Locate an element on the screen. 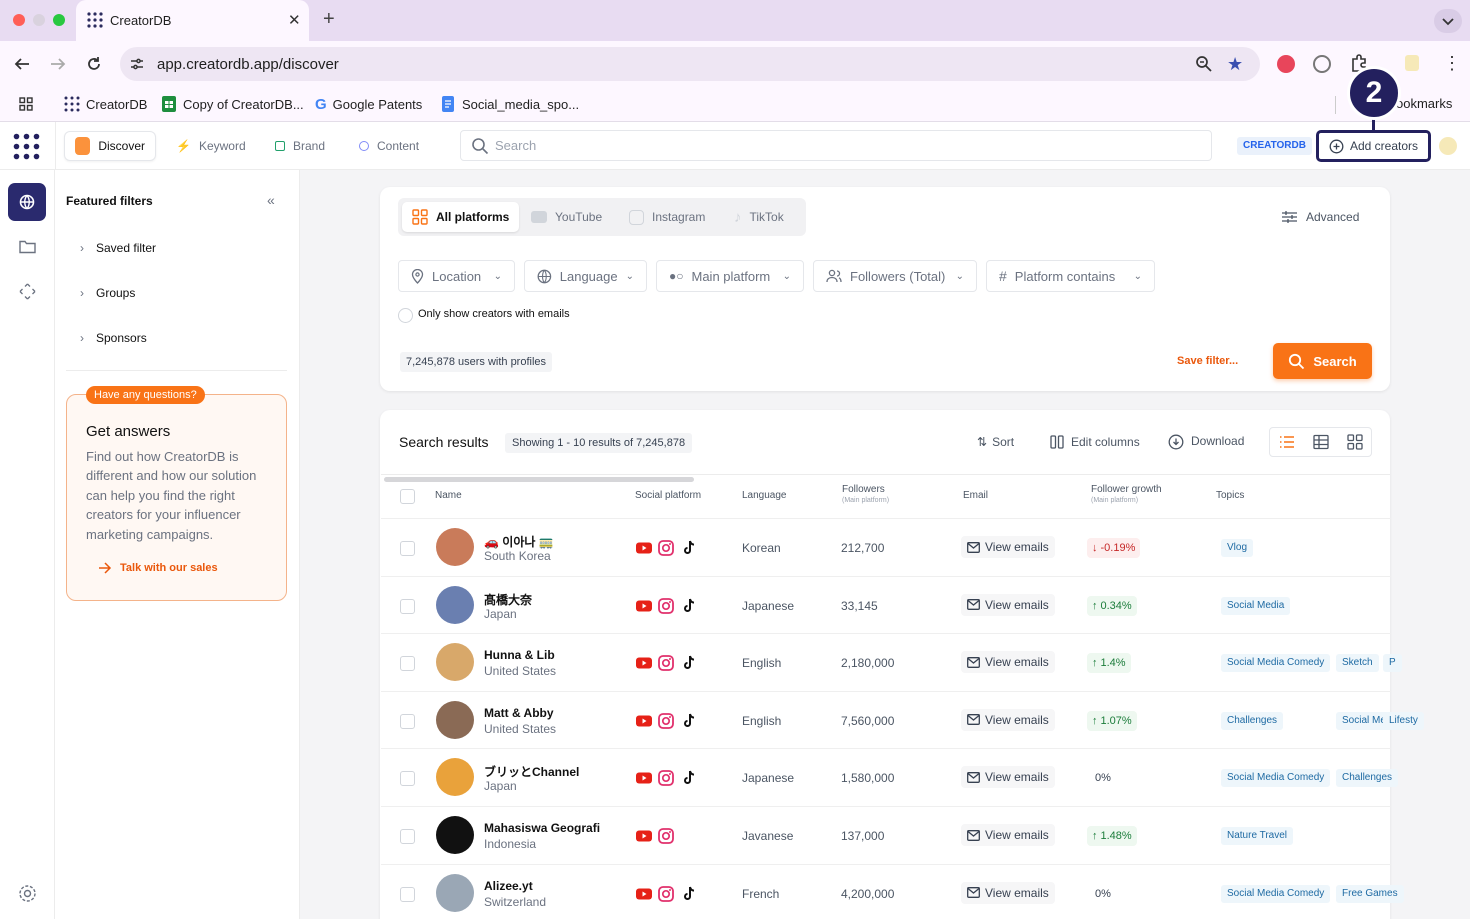 This screenshot has width=1470, height=919. platform-tab-youtube: YouTube is located at coordinates (566, 217).